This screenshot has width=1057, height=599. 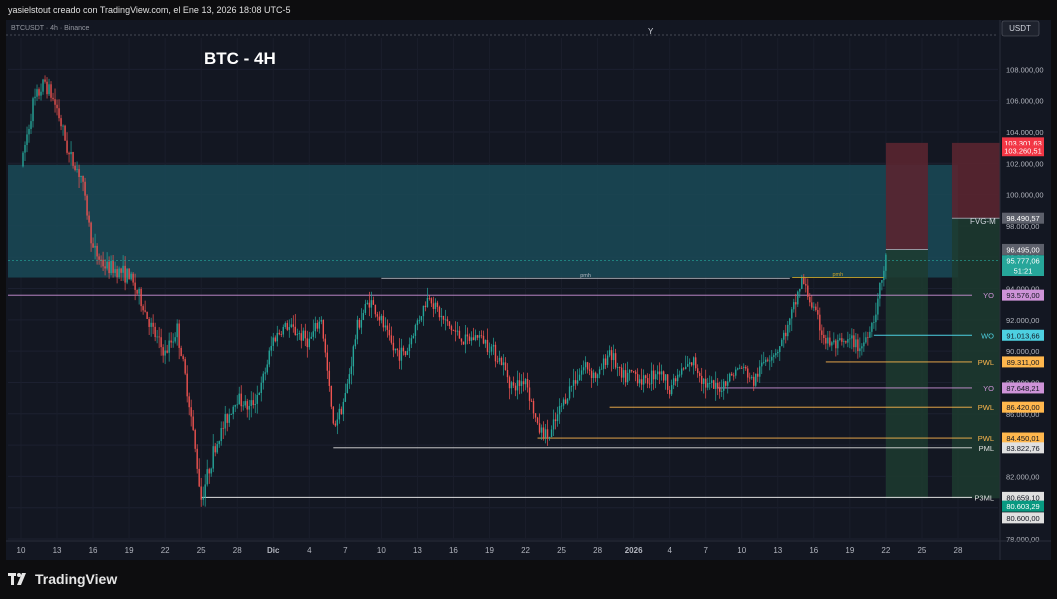 What do you see at coordinates (76, 579) in the screenshot?
I see `tradingview-brand: TradingView` at bounding box center [76, 579].